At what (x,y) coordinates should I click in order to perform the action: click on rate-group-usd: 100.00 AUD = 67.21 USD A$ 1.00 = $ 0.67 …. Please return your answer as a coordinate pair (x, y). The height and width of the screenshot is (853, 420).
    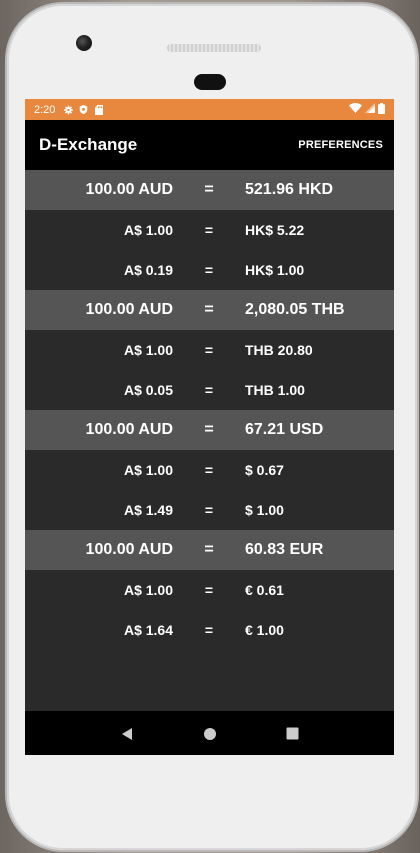
    Looking at the image, I should click on (209, 470).